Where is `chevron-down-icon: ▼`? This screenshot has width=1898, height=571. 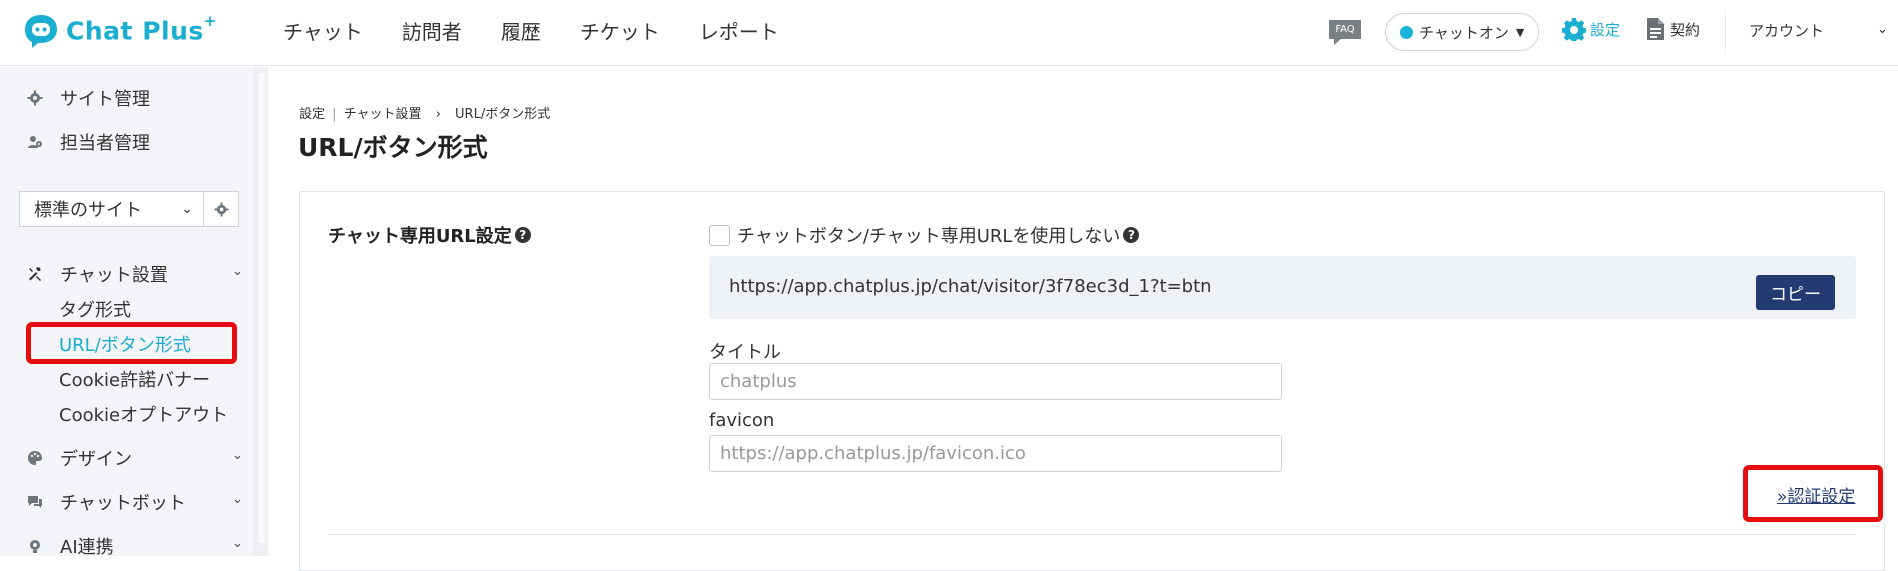
chevron-down-icon: ▼ is located at coordinates (1520, 32).